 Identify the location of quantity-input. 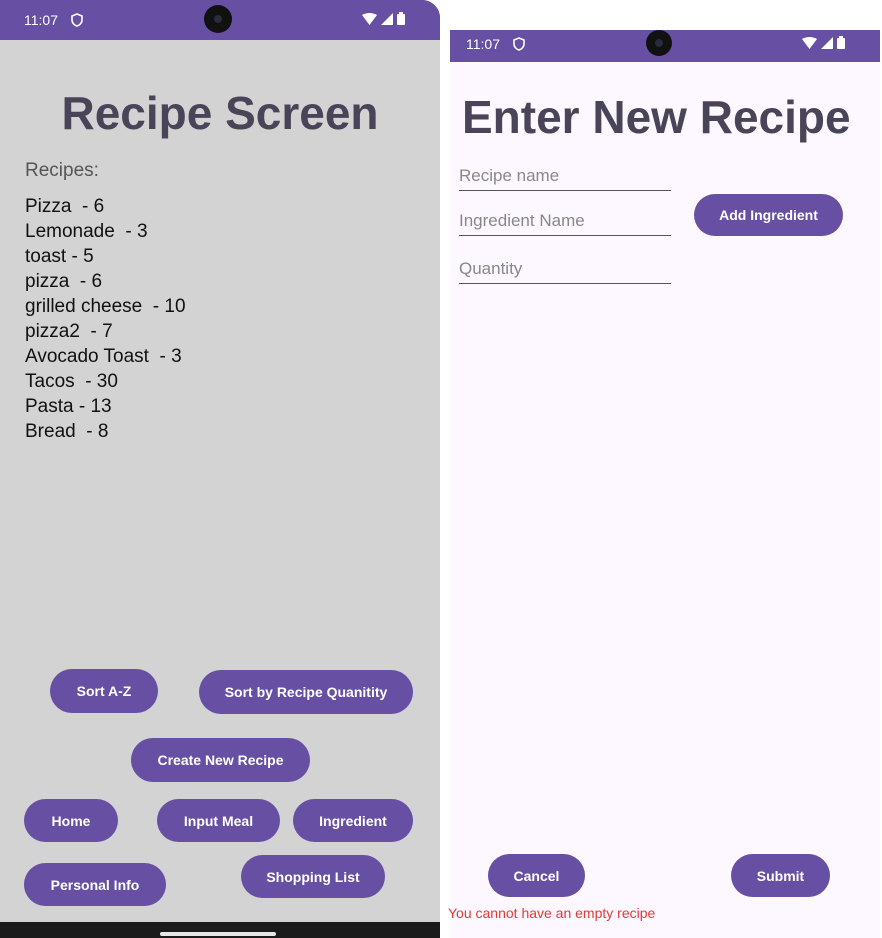
(565, 270).